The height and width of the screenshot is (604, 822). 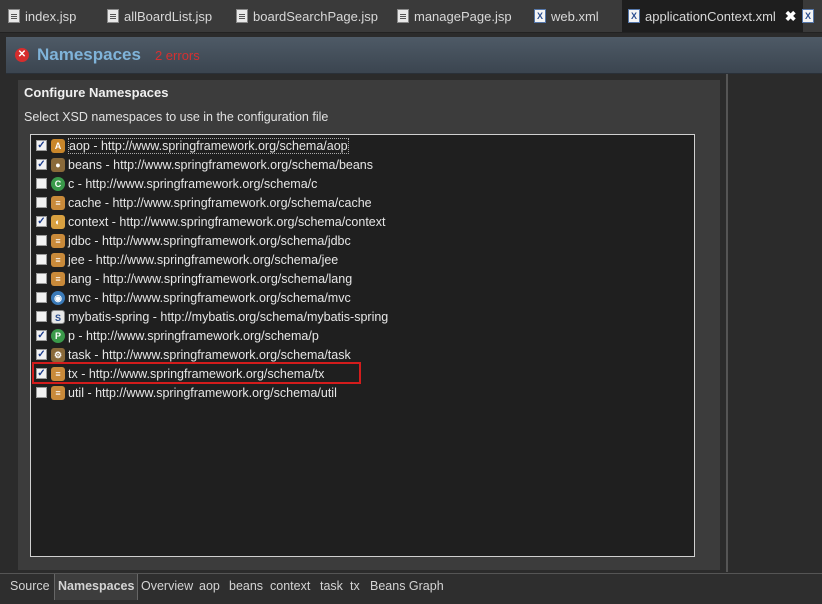 I want to click on tab-context: context, so click(x=290, y=587).